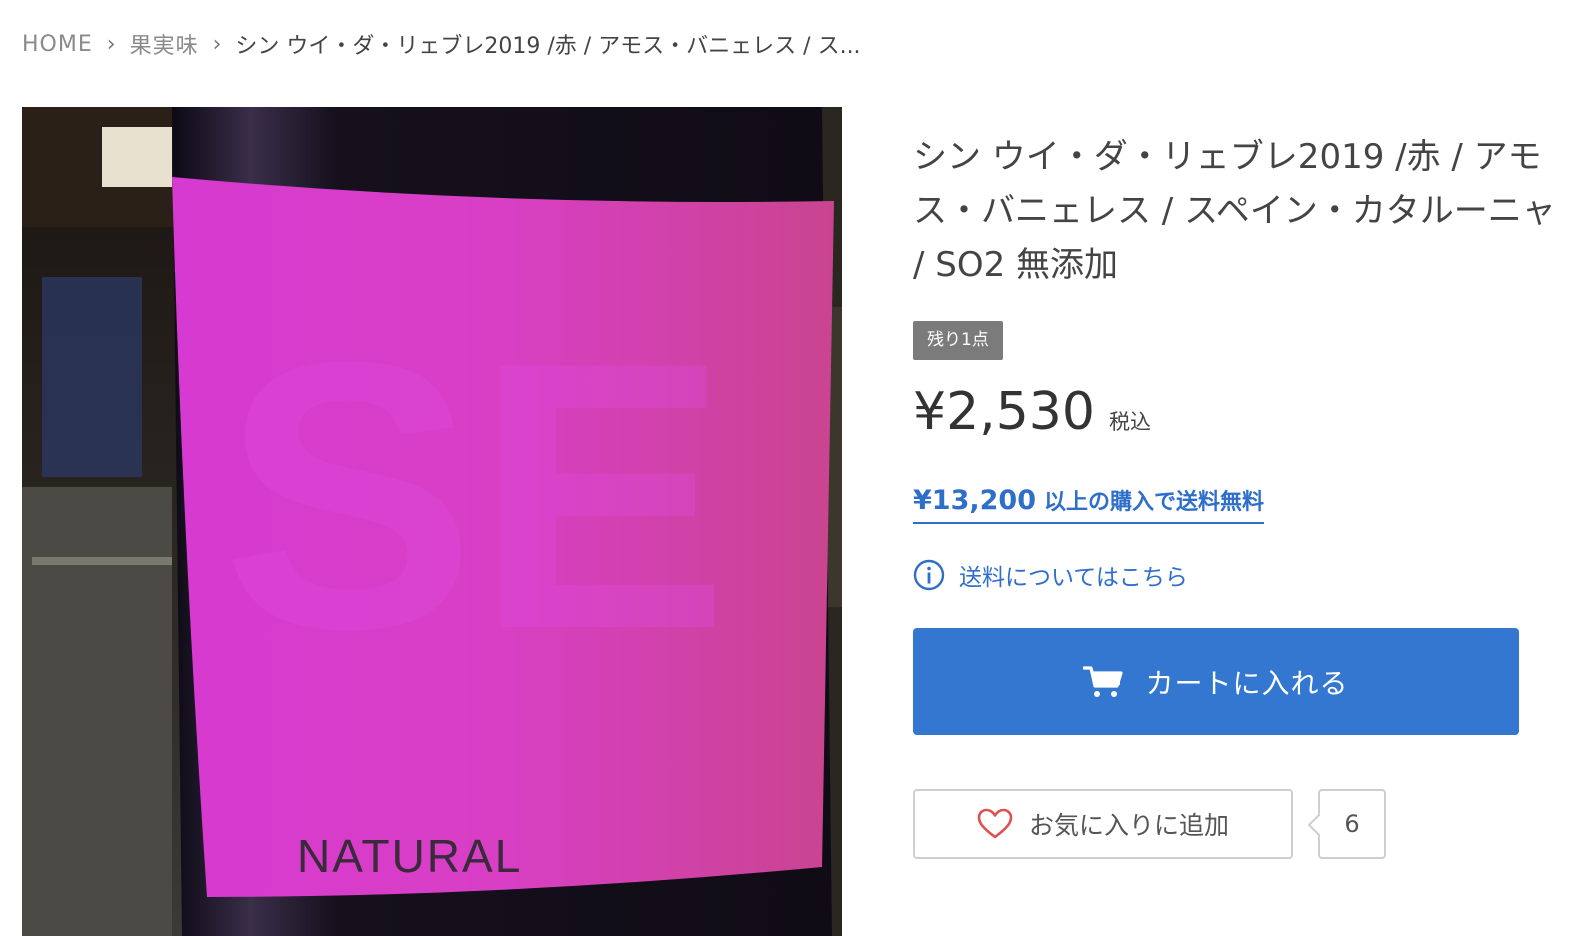  Describe the element at coordinates (164, 44) in the screenshot. I see `breadcrumb-category-link: 果実味` at that location.